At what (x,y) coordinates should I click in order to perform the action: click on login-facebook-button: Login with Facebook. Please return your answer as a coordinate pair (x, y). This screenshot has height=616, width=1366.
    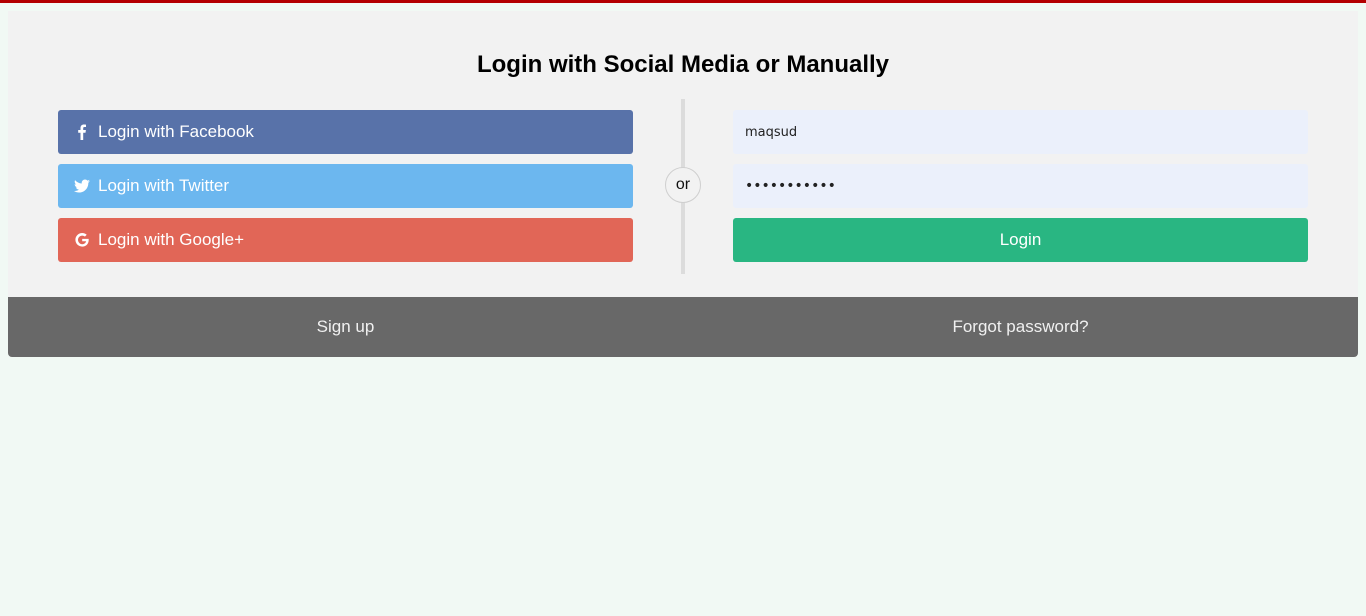
    Looking at the image, I should click on (345, 132).